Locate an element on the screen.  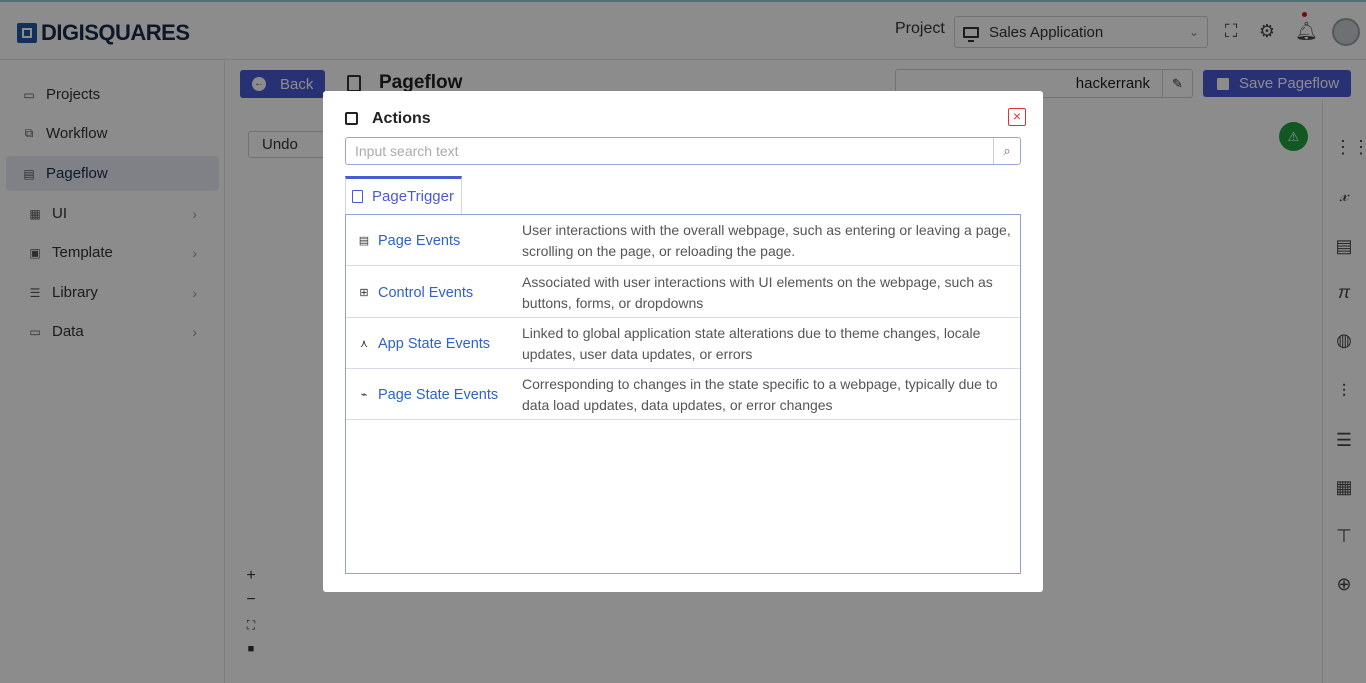
page-events-icon: ▤ is located at coordinates (364, 241).